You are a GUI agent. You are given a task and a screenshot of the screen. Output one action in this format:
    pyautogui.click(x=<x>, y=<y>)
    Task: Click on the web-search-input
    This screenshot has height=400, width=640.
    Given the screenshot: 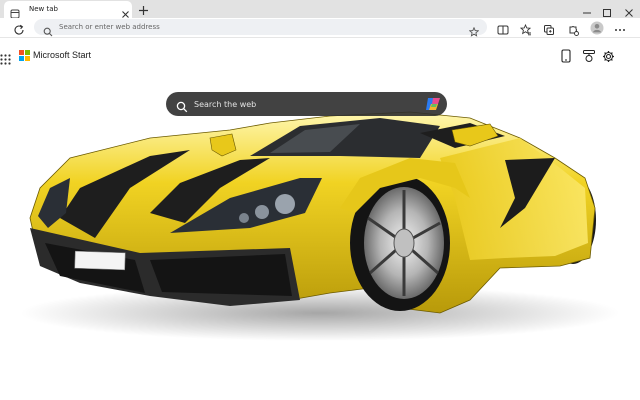 What is the action you would take?
    pyautogui.click(x=304, y=104)
    